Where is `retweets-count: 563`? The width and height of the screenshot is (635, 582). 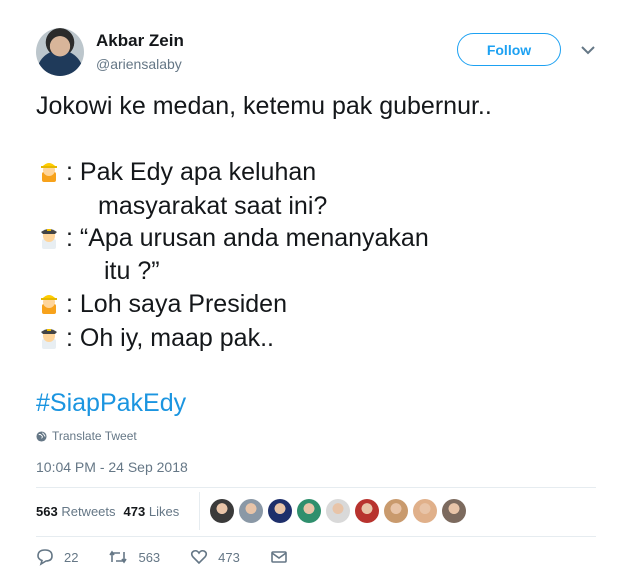
retweets-count: 563 is located at coordinates (47, 511).